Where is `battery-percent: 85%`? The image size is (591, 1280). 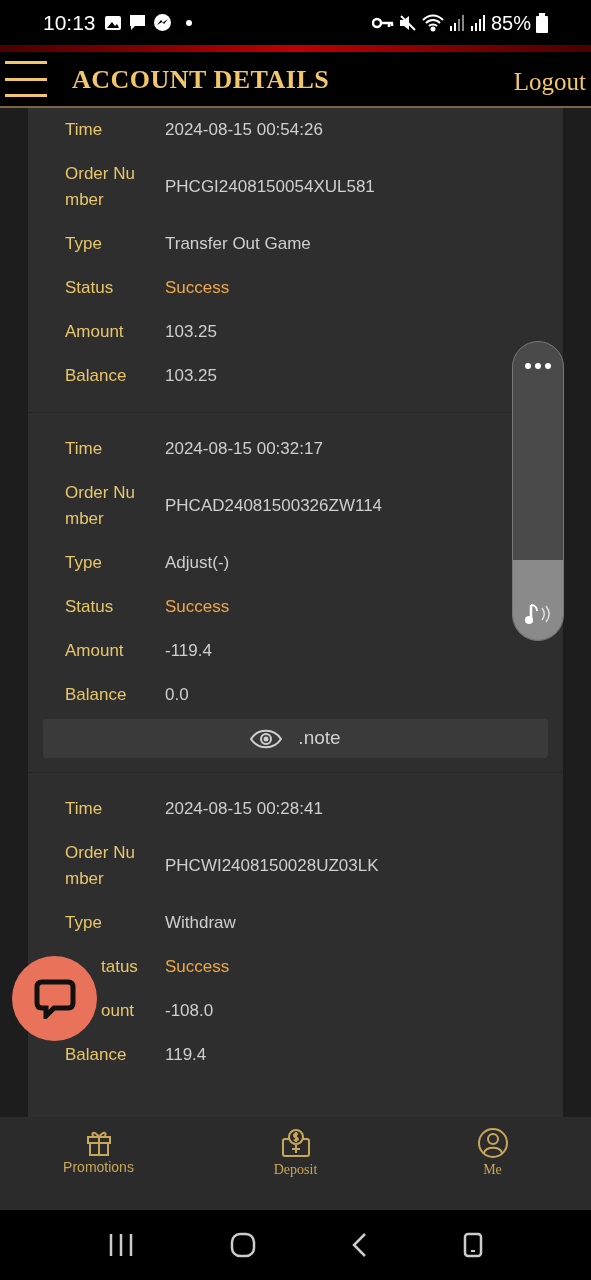
battery-percent: 85% is located at coordinates (510, 23).